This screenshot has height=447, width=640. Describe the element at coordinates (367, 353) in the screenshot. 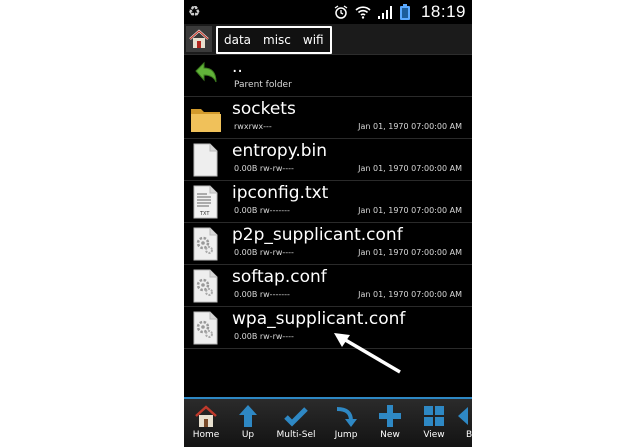

I see `annotation-arrow` at that location.